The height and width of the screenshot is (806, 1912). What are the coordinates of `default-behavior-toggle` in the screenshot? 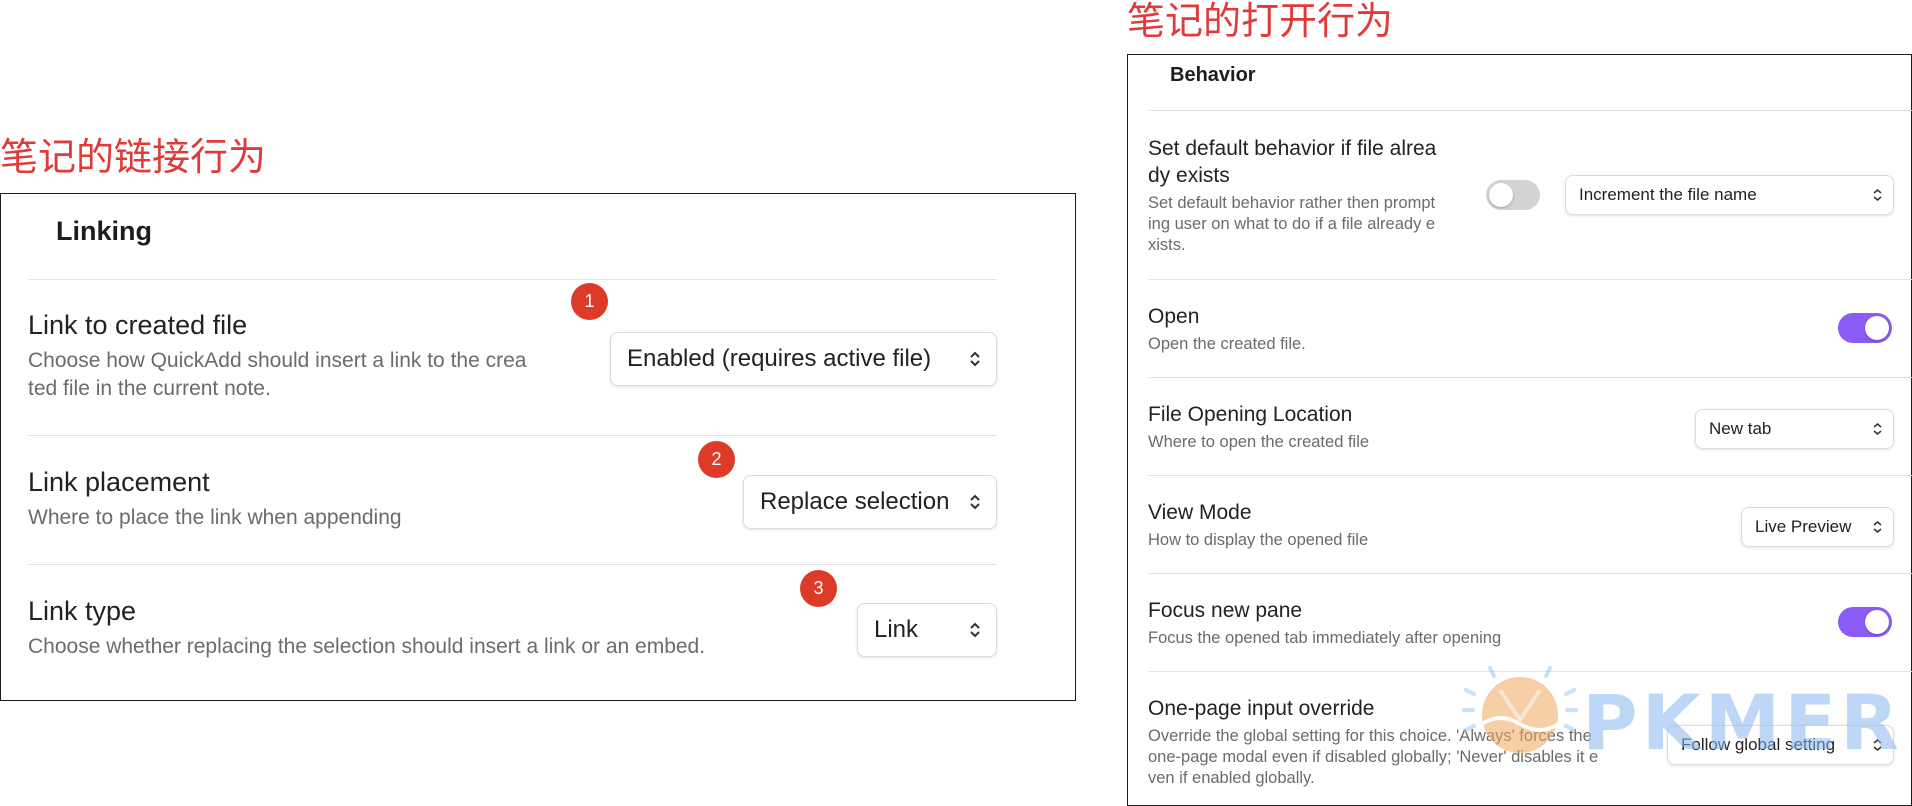 It's located at (1513, 195).